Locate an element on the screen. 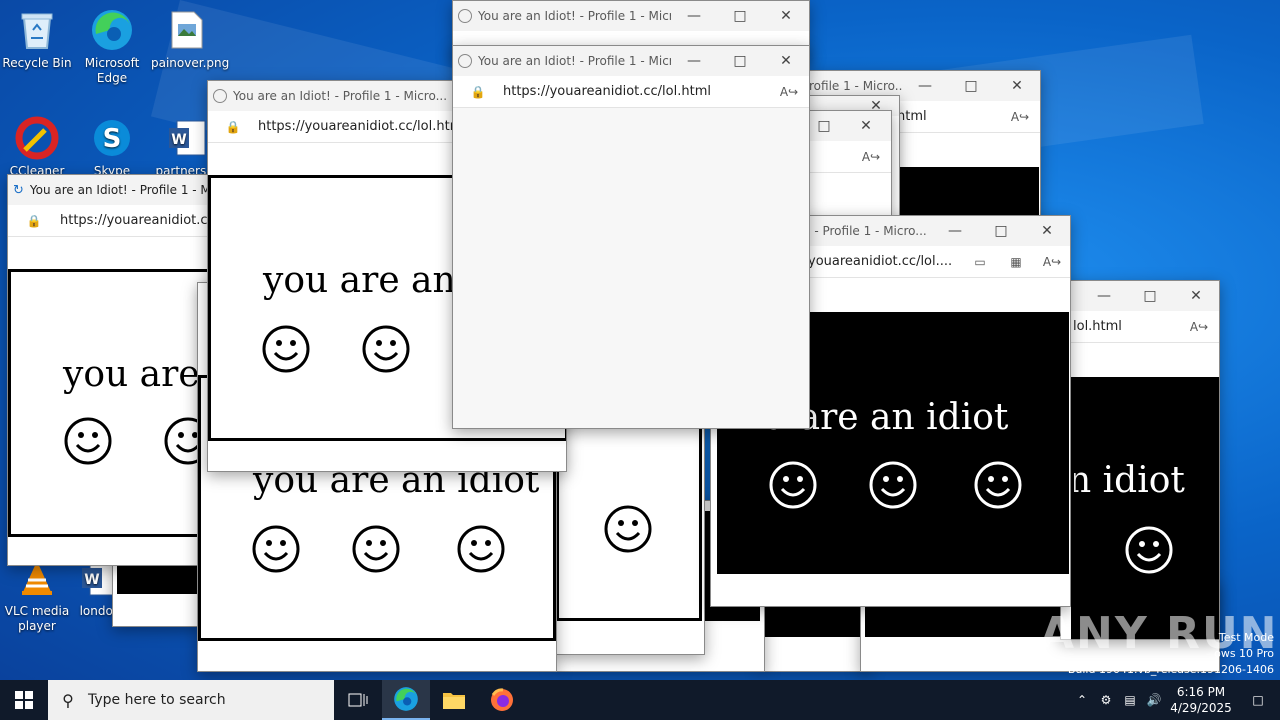 The image size is (1280, 720). chevron-up-icon: ⌃ is located at coordinates (1082, 700).